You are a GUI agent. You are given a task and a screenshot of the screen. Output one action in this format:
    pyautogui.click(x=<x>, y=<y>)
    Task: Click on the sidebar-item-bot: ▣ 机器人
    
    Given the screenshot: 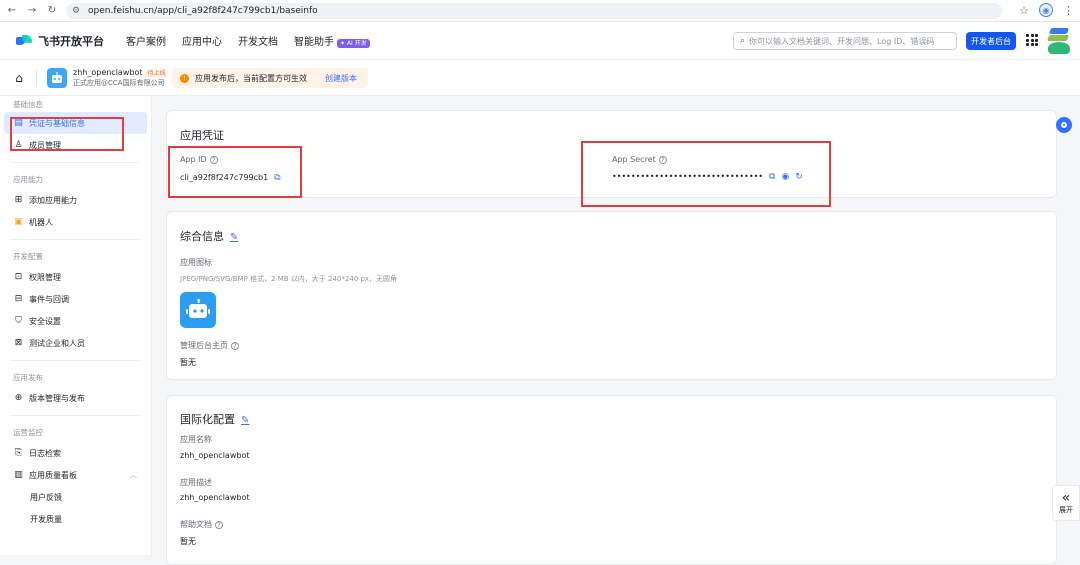 What is the action you would take?
    pyautogui.click(x=75, y=222)
    